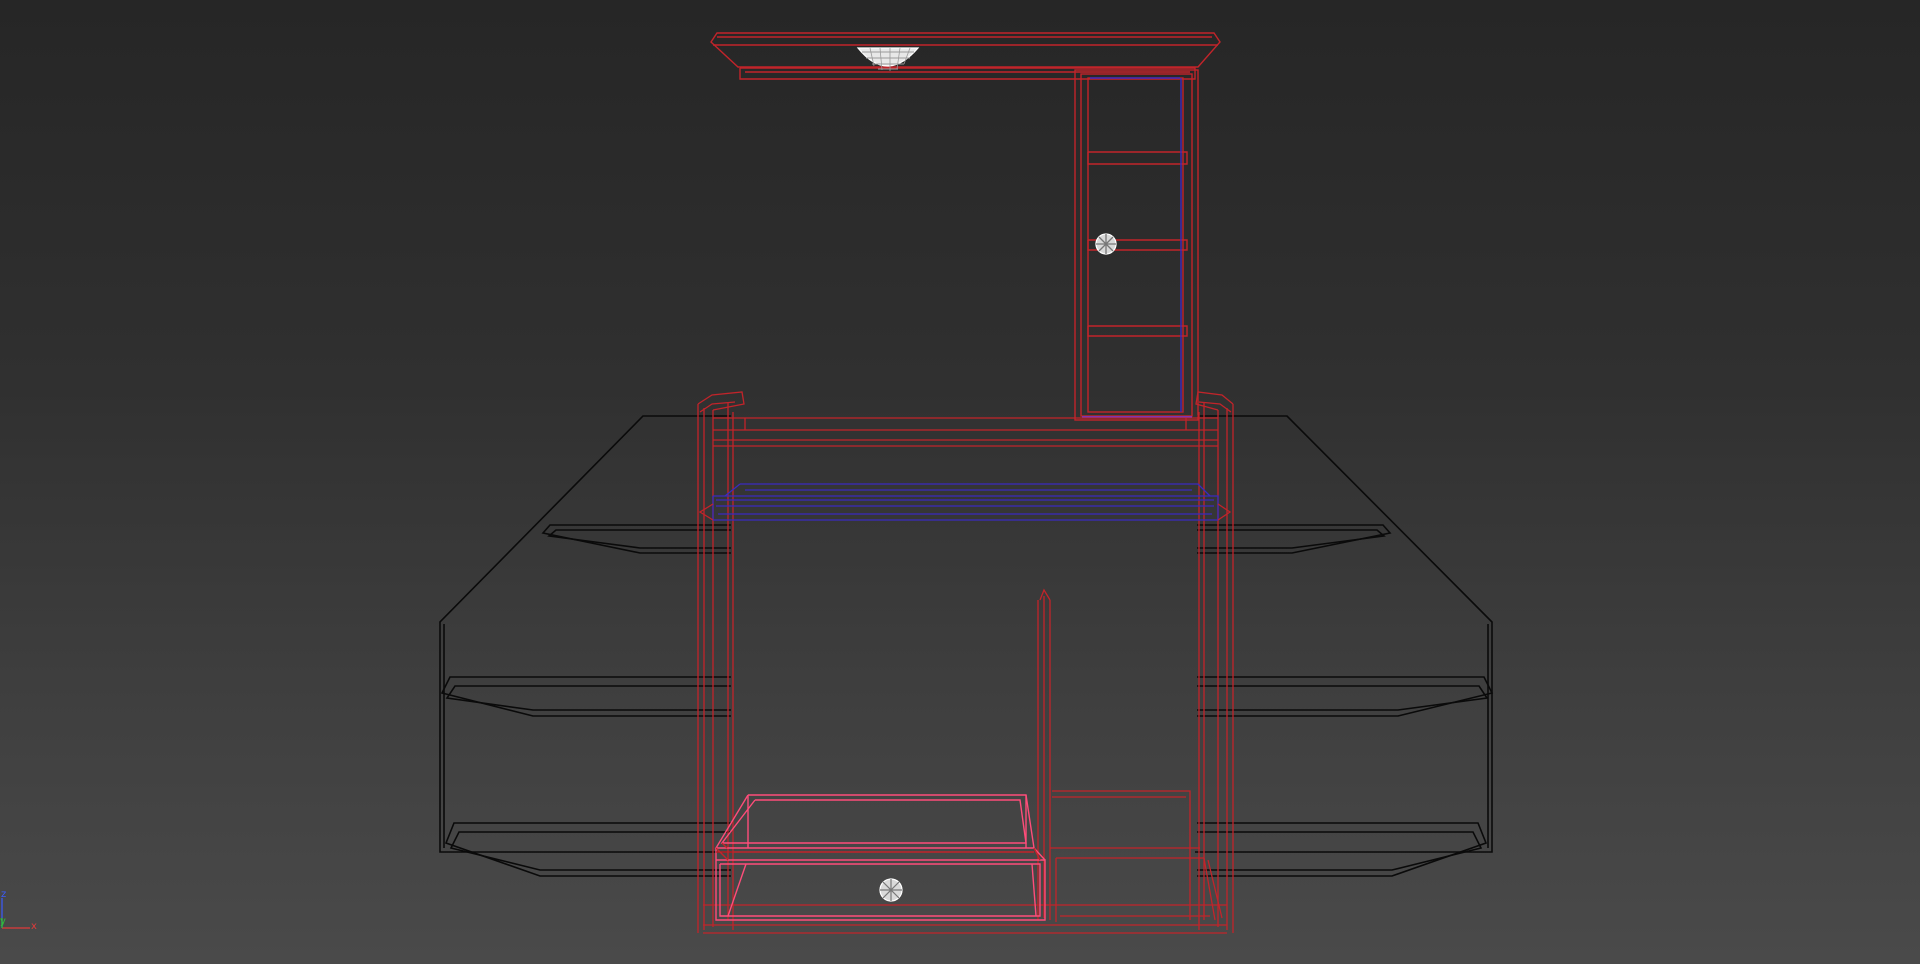 The width and height of the screenshot is (1920, 964). What do you see at coordinates (965, 56) in the screenshot?
I see `ceiling-panel` at bounding box center [965, 56].